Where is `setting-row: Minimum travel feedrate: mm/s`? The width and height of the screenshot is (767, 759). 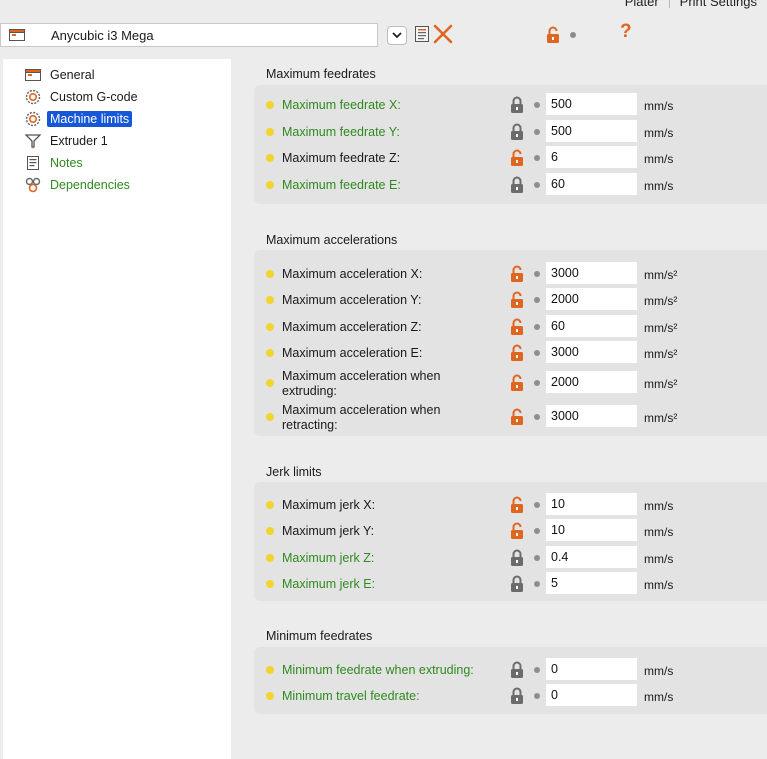 setting-row: Minimum travel feedrate: mm/s is located at coordinates (510, 696).